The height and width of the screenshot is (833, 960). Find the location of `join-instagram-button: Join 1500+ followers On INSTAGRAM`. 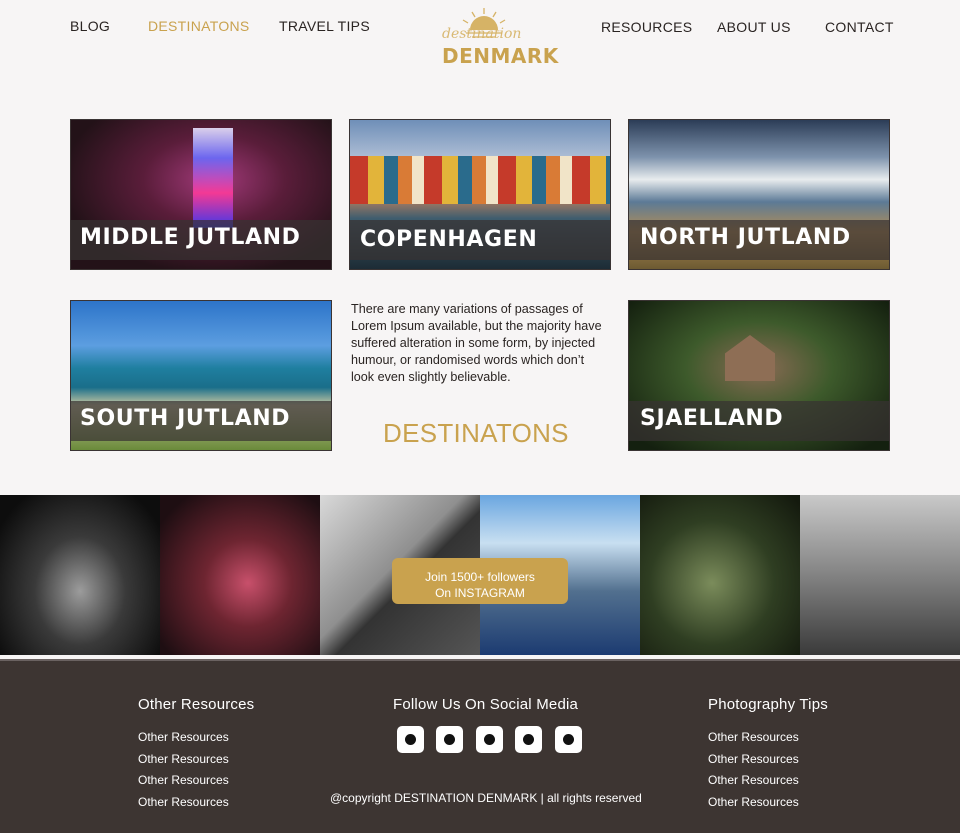

join-instagram-button: Join 1500+ followers On INSTAGRAM is located at coordinates (480, 581).